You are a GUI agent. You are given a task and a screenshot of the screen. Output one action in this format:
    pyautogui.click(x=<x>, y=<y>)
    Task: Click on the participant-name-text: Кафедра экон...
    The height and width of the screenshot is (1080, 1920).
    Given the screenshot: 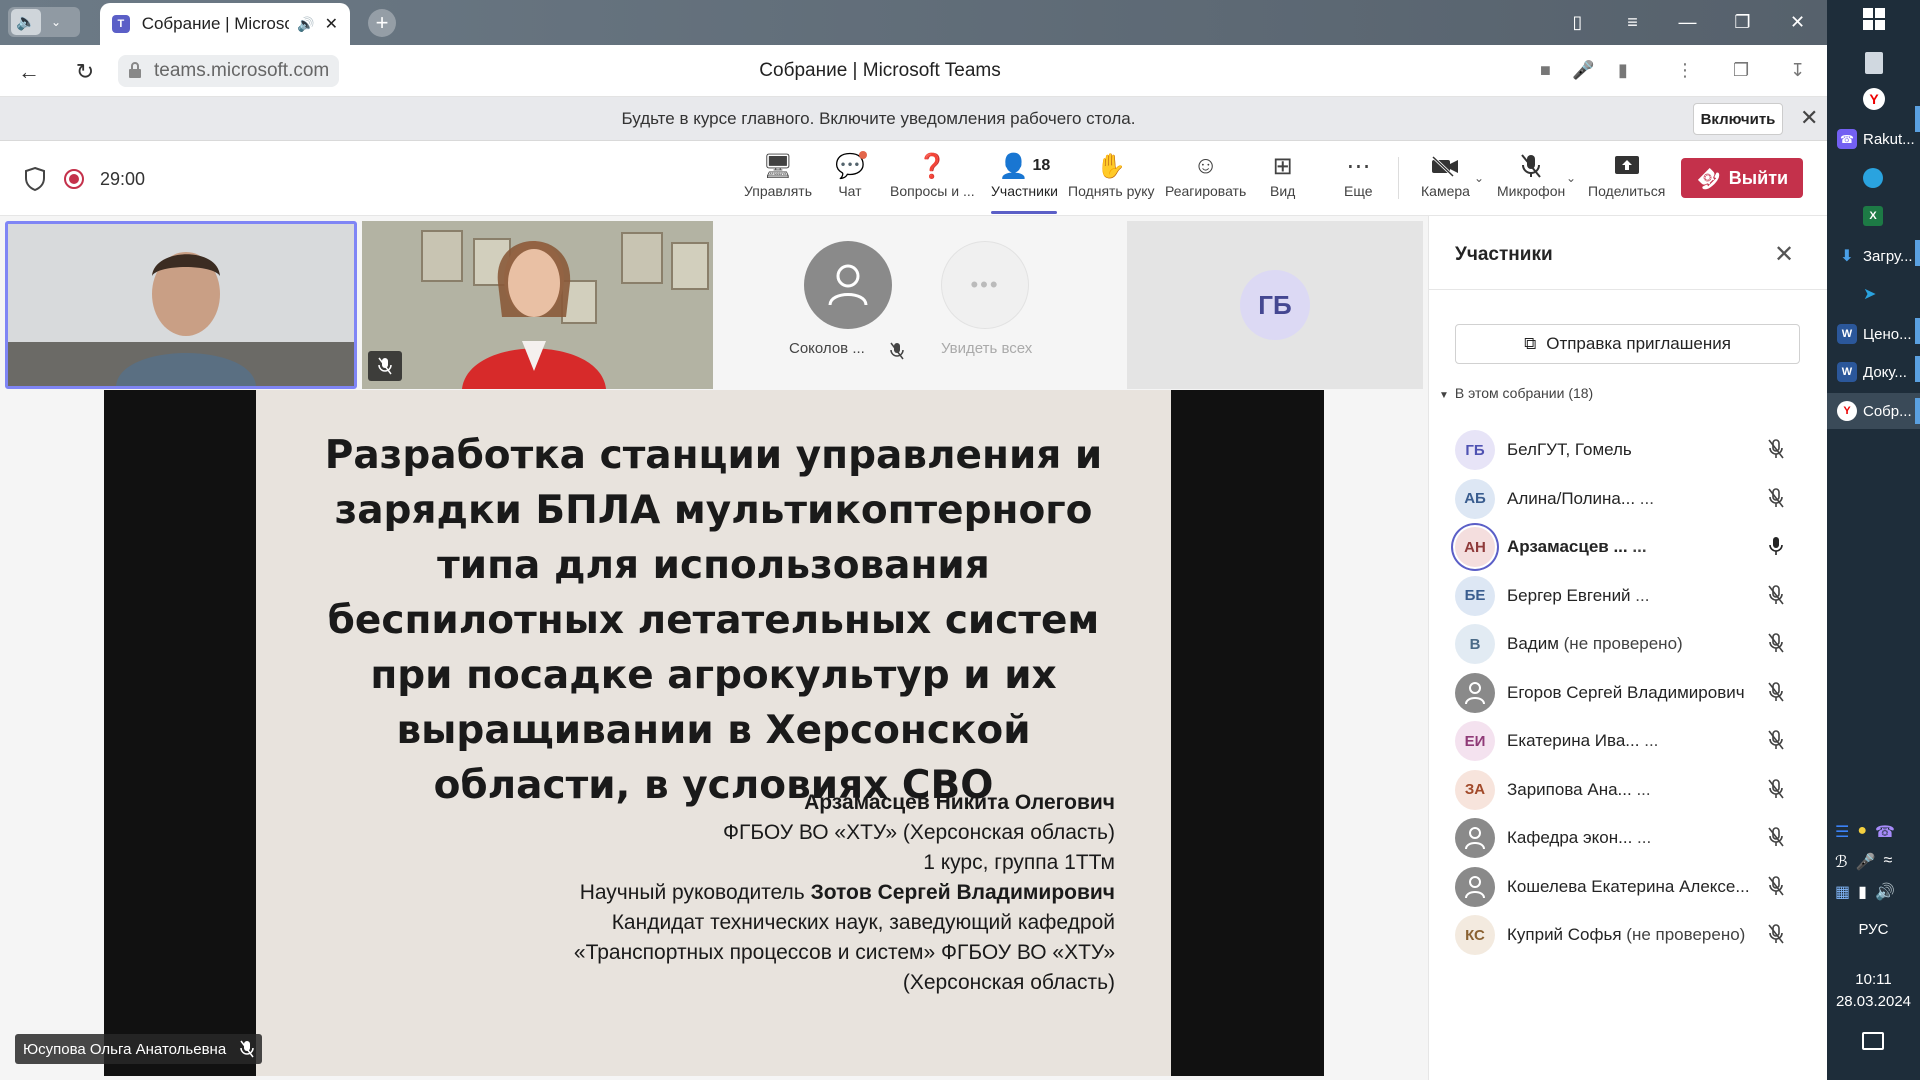 What is the action you would take?
    pyautogui.click(x=1570, y=837)
    